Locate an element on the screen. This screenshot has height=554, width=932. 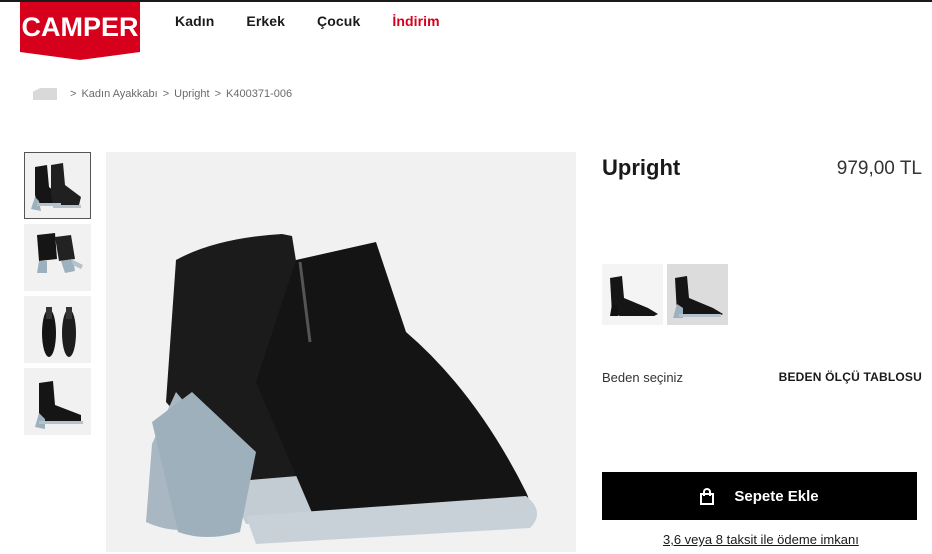
breadcrumb-item-kadin-ayakkabi: Kadın Ayakkabı is located at coordinates (119, 94).